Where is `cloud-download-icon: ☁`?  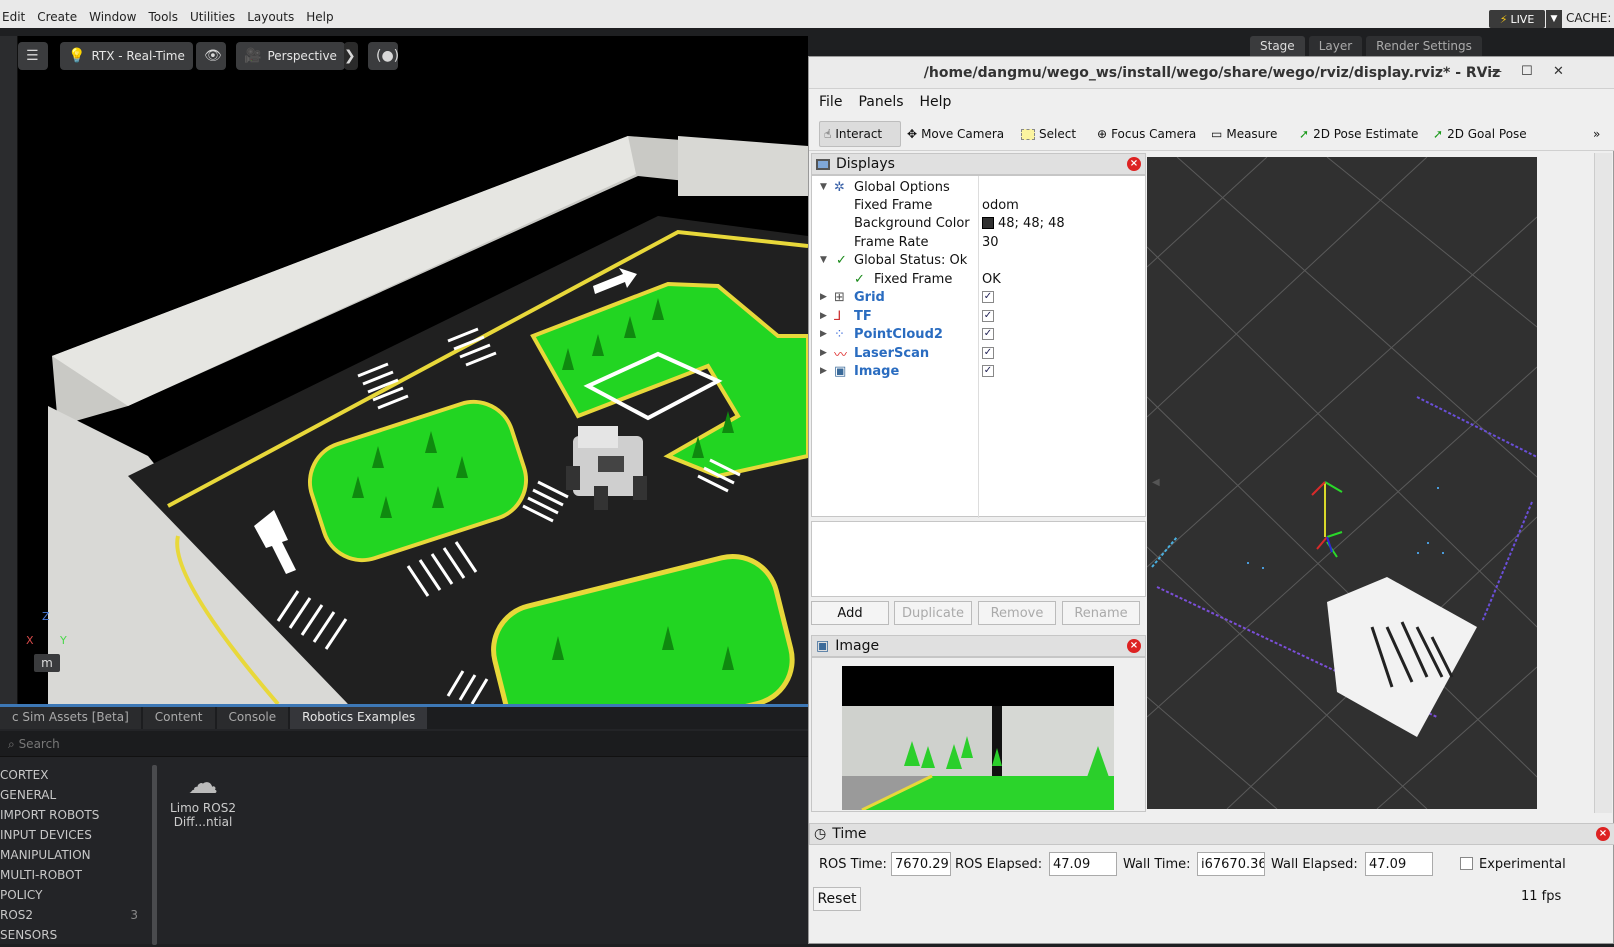
cloud-download-icon: ☁ is located at coordinates (203, 783).